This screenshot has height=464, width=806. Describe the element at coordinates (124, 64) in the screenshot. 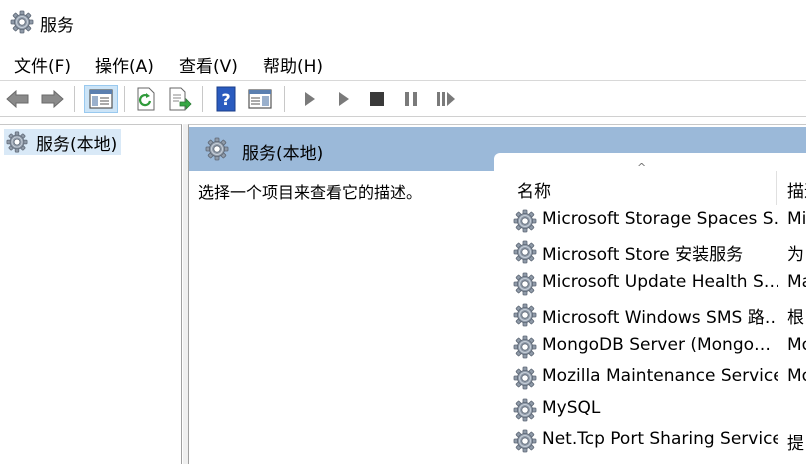

I see `menu-action: 操作(A)` at that location.